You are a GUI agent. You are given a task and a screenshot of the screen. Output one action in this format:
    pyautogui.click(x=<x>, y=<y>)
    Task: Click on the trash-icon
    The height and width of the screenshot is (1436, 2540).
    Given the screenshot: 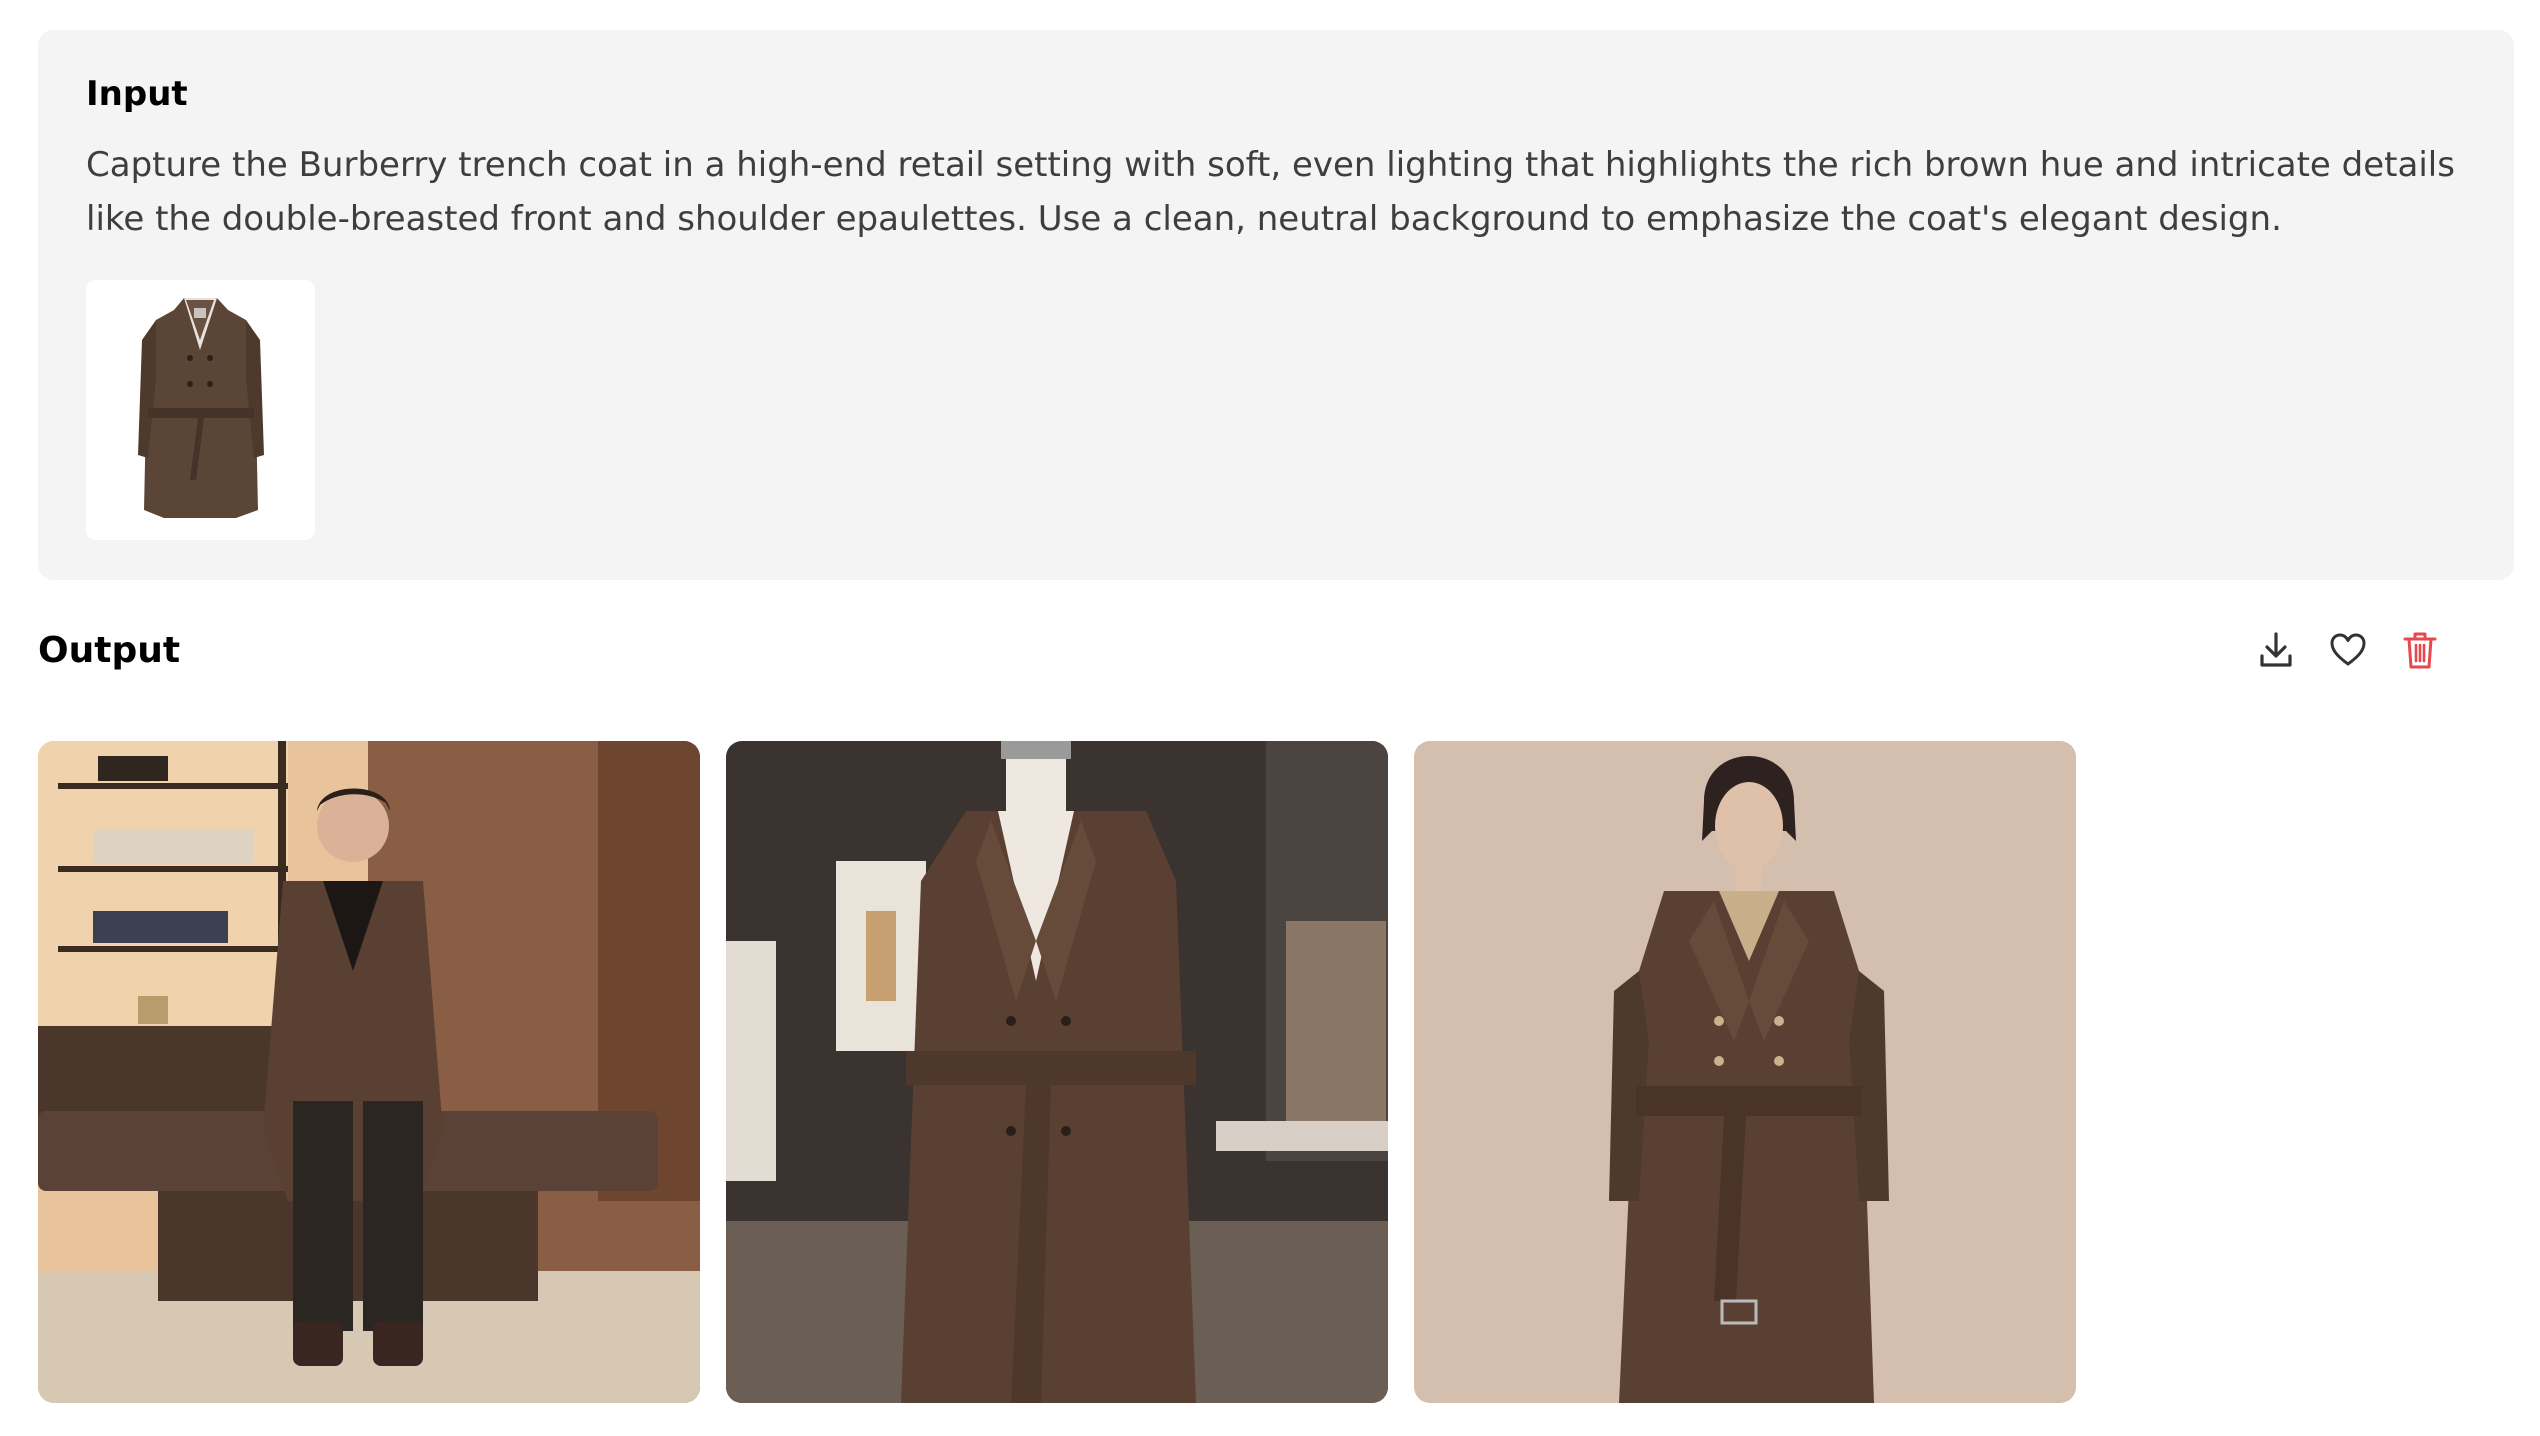 What is the action you would take?
    pyautogui.click(x=2420, y=650)
    